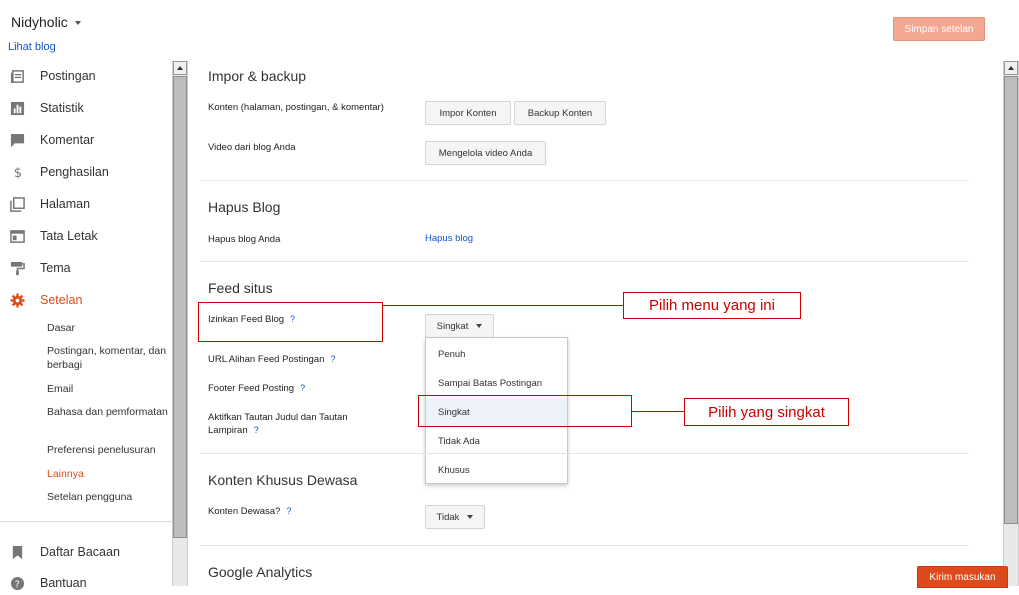 The width and height of the screenshot is (1019, 595). What do you see at coordinates (252, 147) in the screenshot?
I see `video-label: Video dari blog Anda` at bounding box center [252, 147].